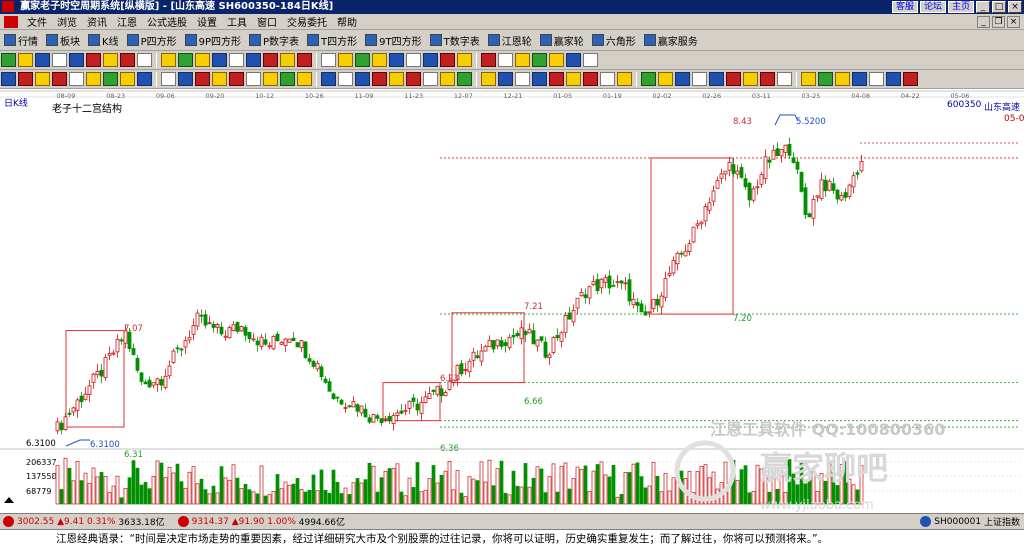  What do you see at coordinates (307, 21) in the screenshot?
I see `menu-trade: 交易委托` at bounding box center [307, 21].